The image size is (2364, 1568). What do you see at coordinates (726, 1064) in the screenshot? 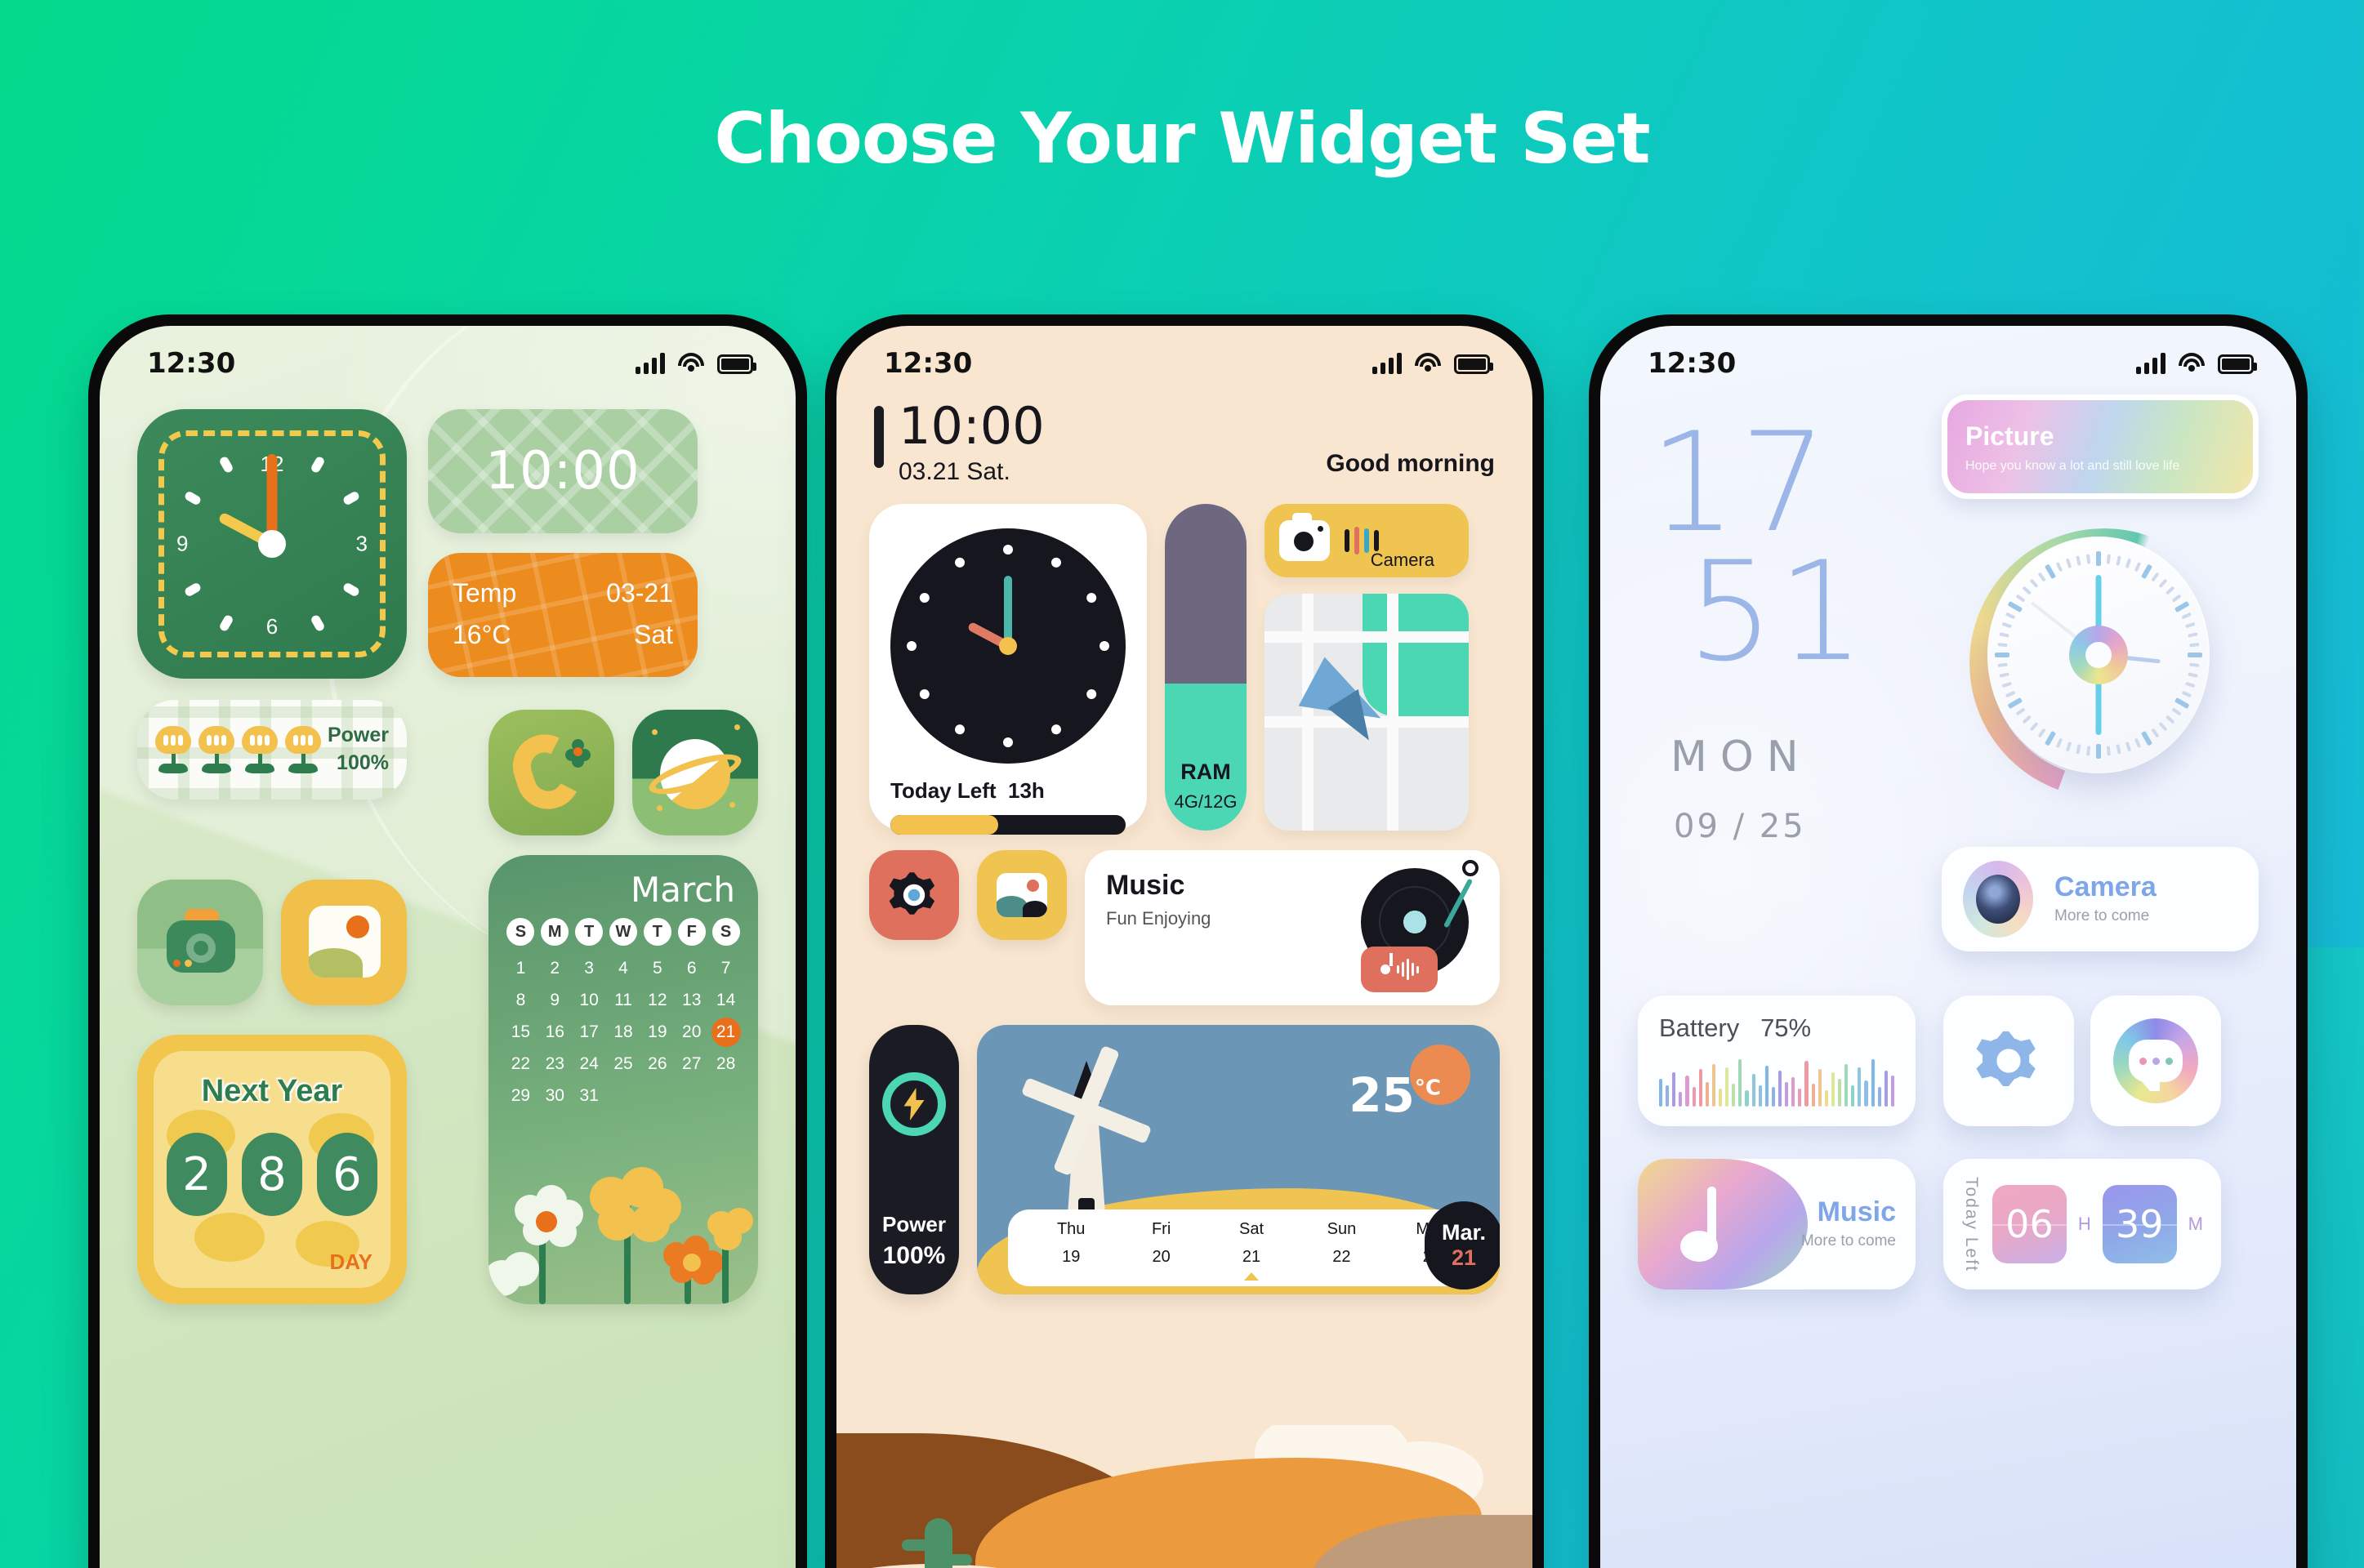
I see `calendar-day: 28` at bounding box center [726, 1064].